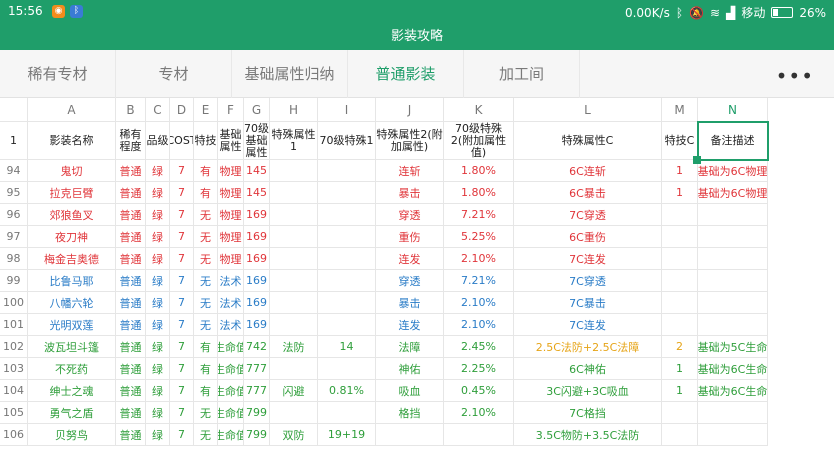 Image resolution: width=834 pixels, height=460 pixels. What do you see at coordinates (522, 74) in the screenshot?
I see `tab-workshop: 加工间` at bounding box center [522, 74].